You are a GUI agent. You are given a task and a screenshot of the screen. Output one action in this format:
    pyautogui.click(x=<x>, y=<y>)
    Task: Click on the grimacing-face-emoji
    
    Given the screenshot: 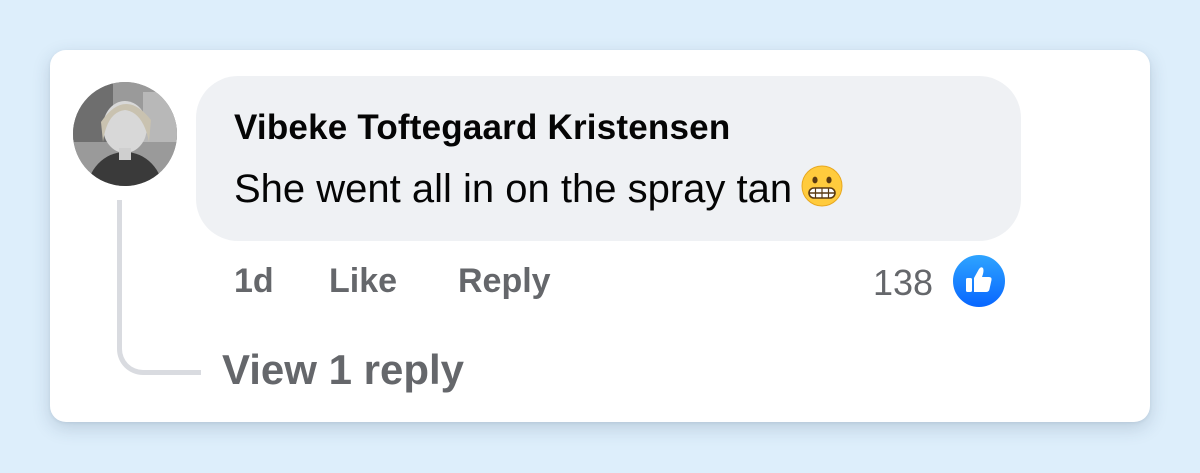 What is the action you would take?
    pyautogui.click(x=822, y=191)
    